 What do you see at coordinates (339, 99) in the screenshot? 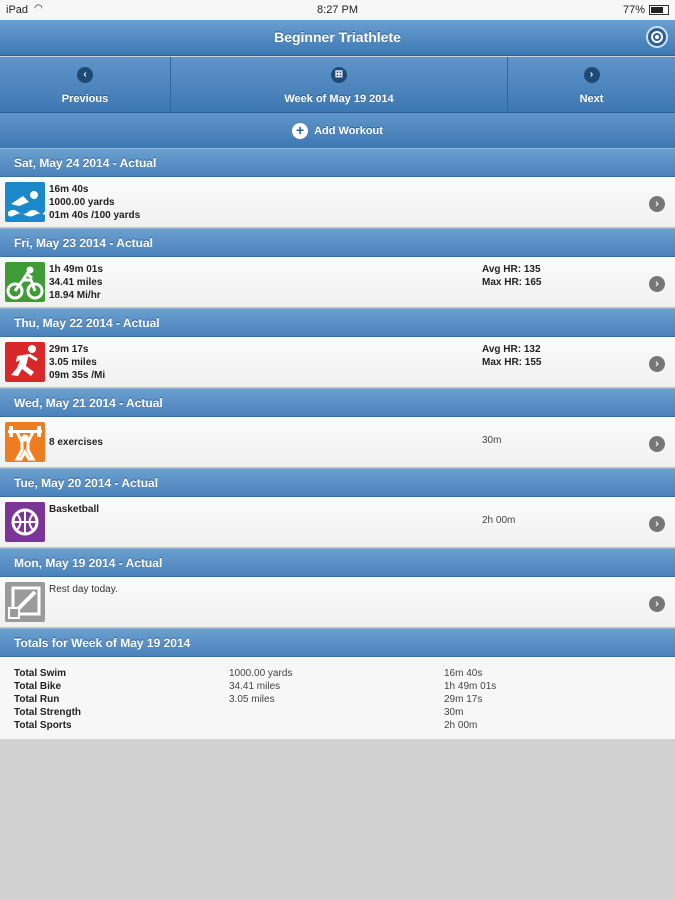
I see `week-label: Week of May 19 2014` at bounding box center [339, 99].